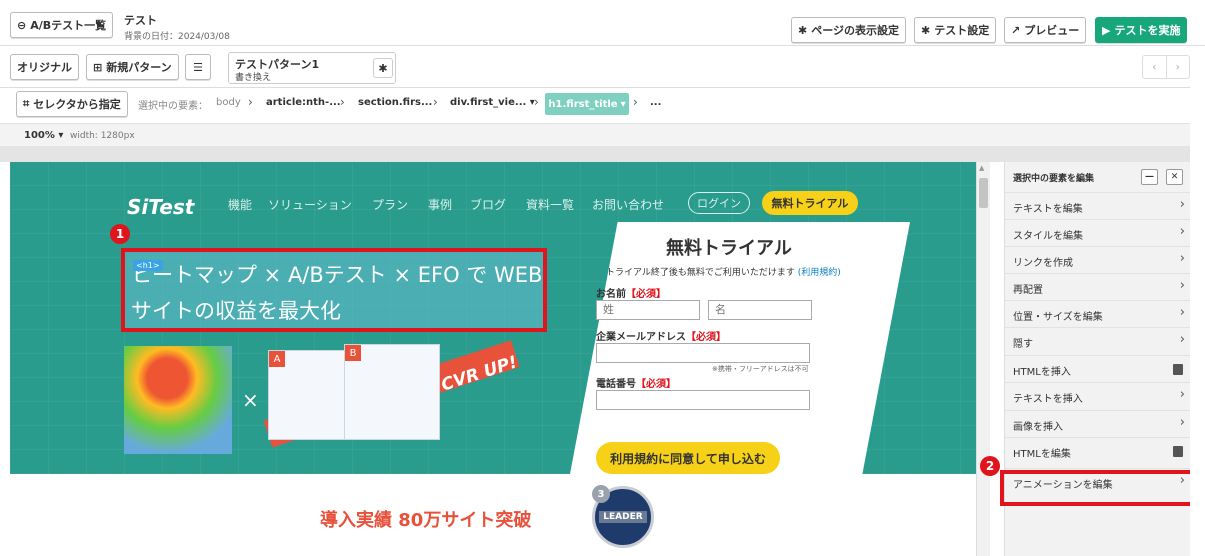 The width and height of the screenshot is (1205, 556). I want to click on pattern-list-button: ☰, so click(198, 67).